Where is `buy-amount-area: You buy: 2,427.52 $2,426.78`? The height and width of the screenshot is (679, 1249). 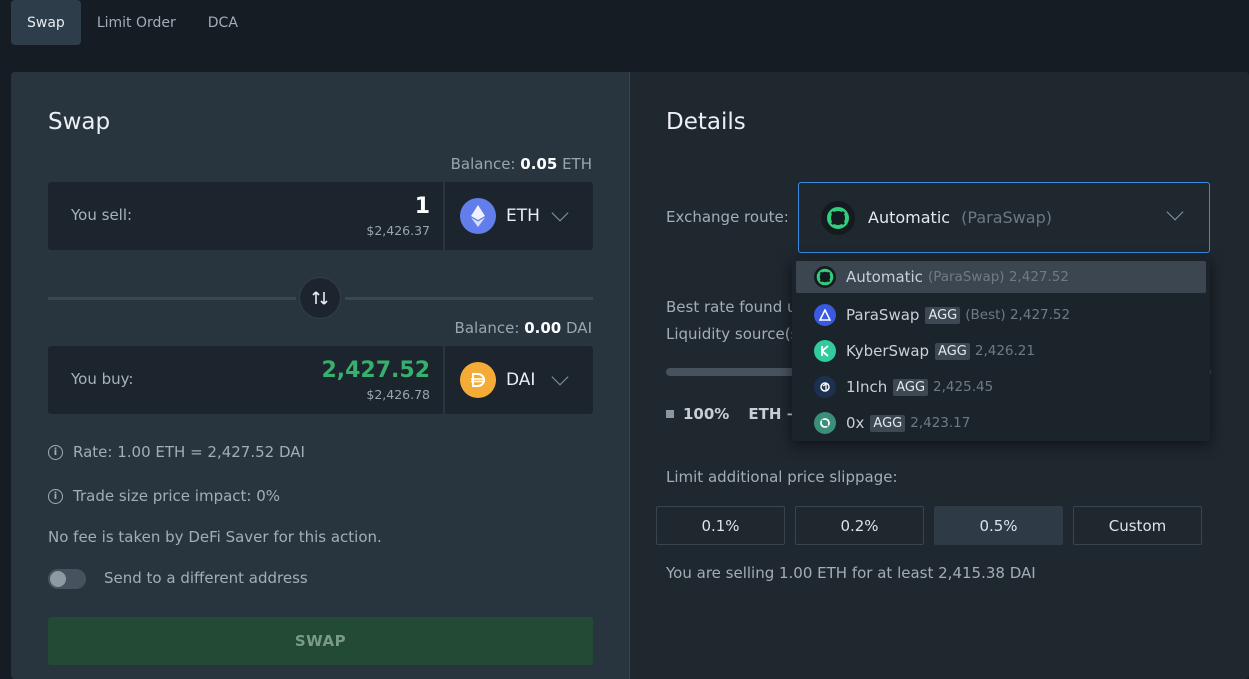 buy-amount-area: You buy: 2,427.52 $2,426.78 is located at coordinates (246, 380).